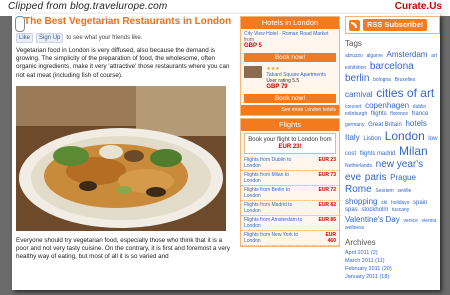  Describe the element at coordinates (352, 137) in the screenshot. I see `tag-link: Italy` at that location.